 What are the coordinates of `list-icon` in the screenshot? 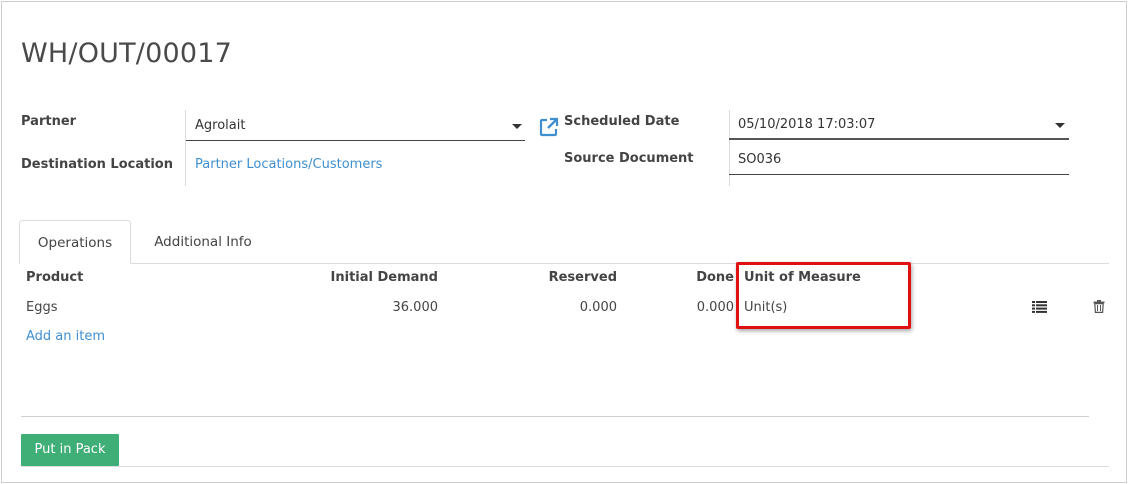 It's located at (1039, 307).